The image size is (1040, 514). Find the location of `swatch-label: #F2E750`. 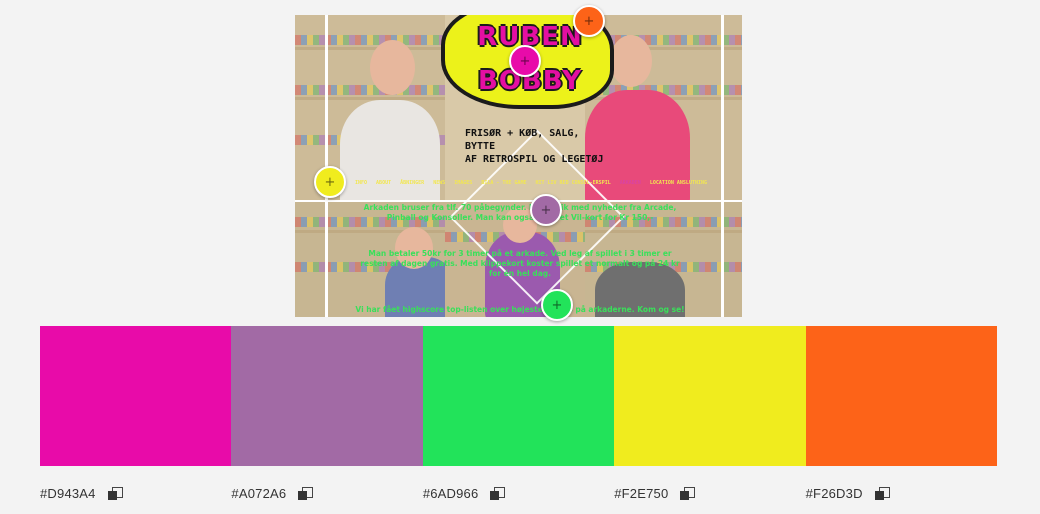

swatch-label: #F2E750 is located at coordinates (709, 493).